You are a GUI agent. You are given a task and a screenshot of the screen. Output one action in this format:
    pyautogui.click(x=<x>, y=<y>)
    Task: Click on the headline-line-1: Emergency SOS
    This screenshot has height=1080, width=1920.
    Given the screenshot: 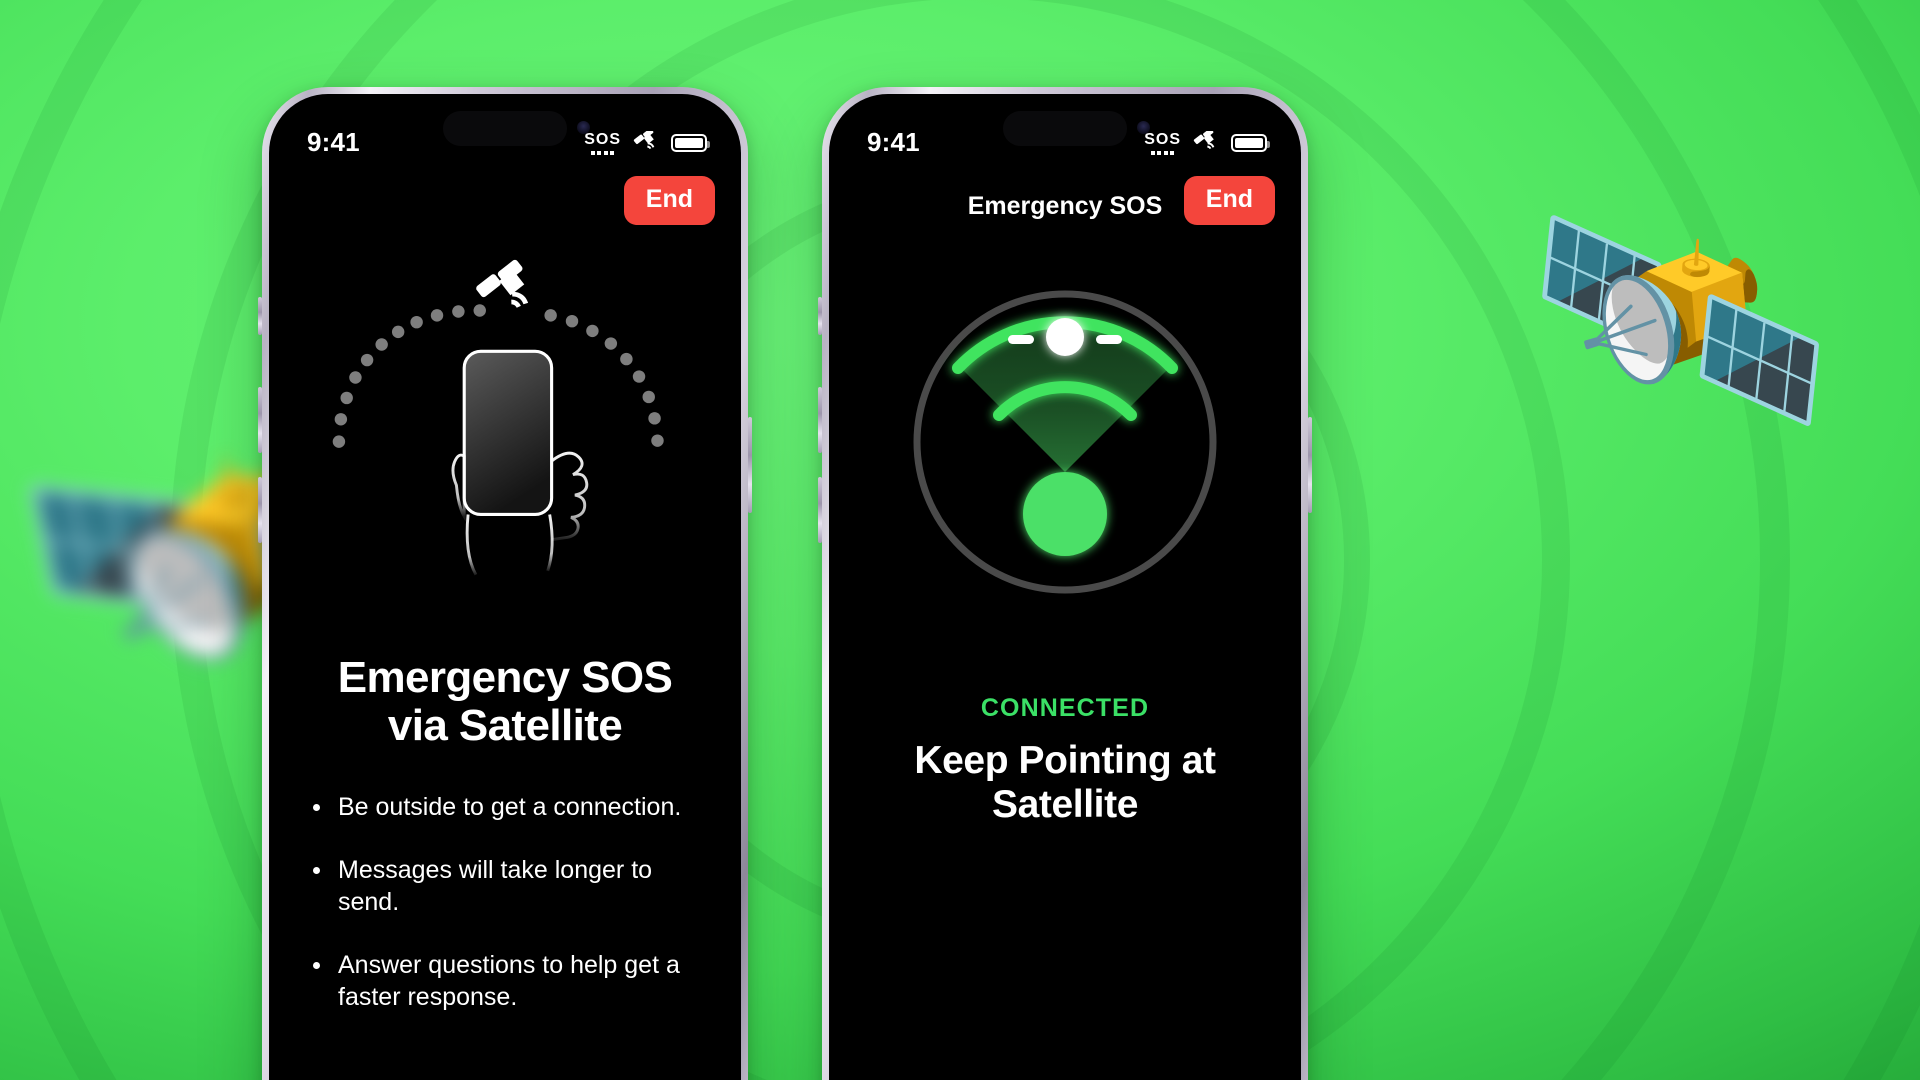 What is the action you would take?
    pyautogui.click(x=505, y=677)
    